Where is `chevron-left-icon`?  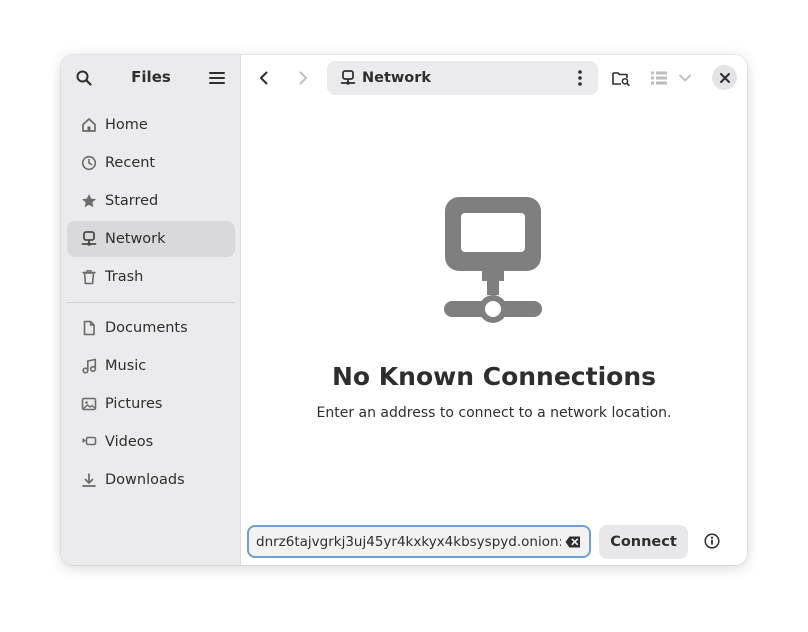
chevron-left-icon is located at coordinates (264, 78).